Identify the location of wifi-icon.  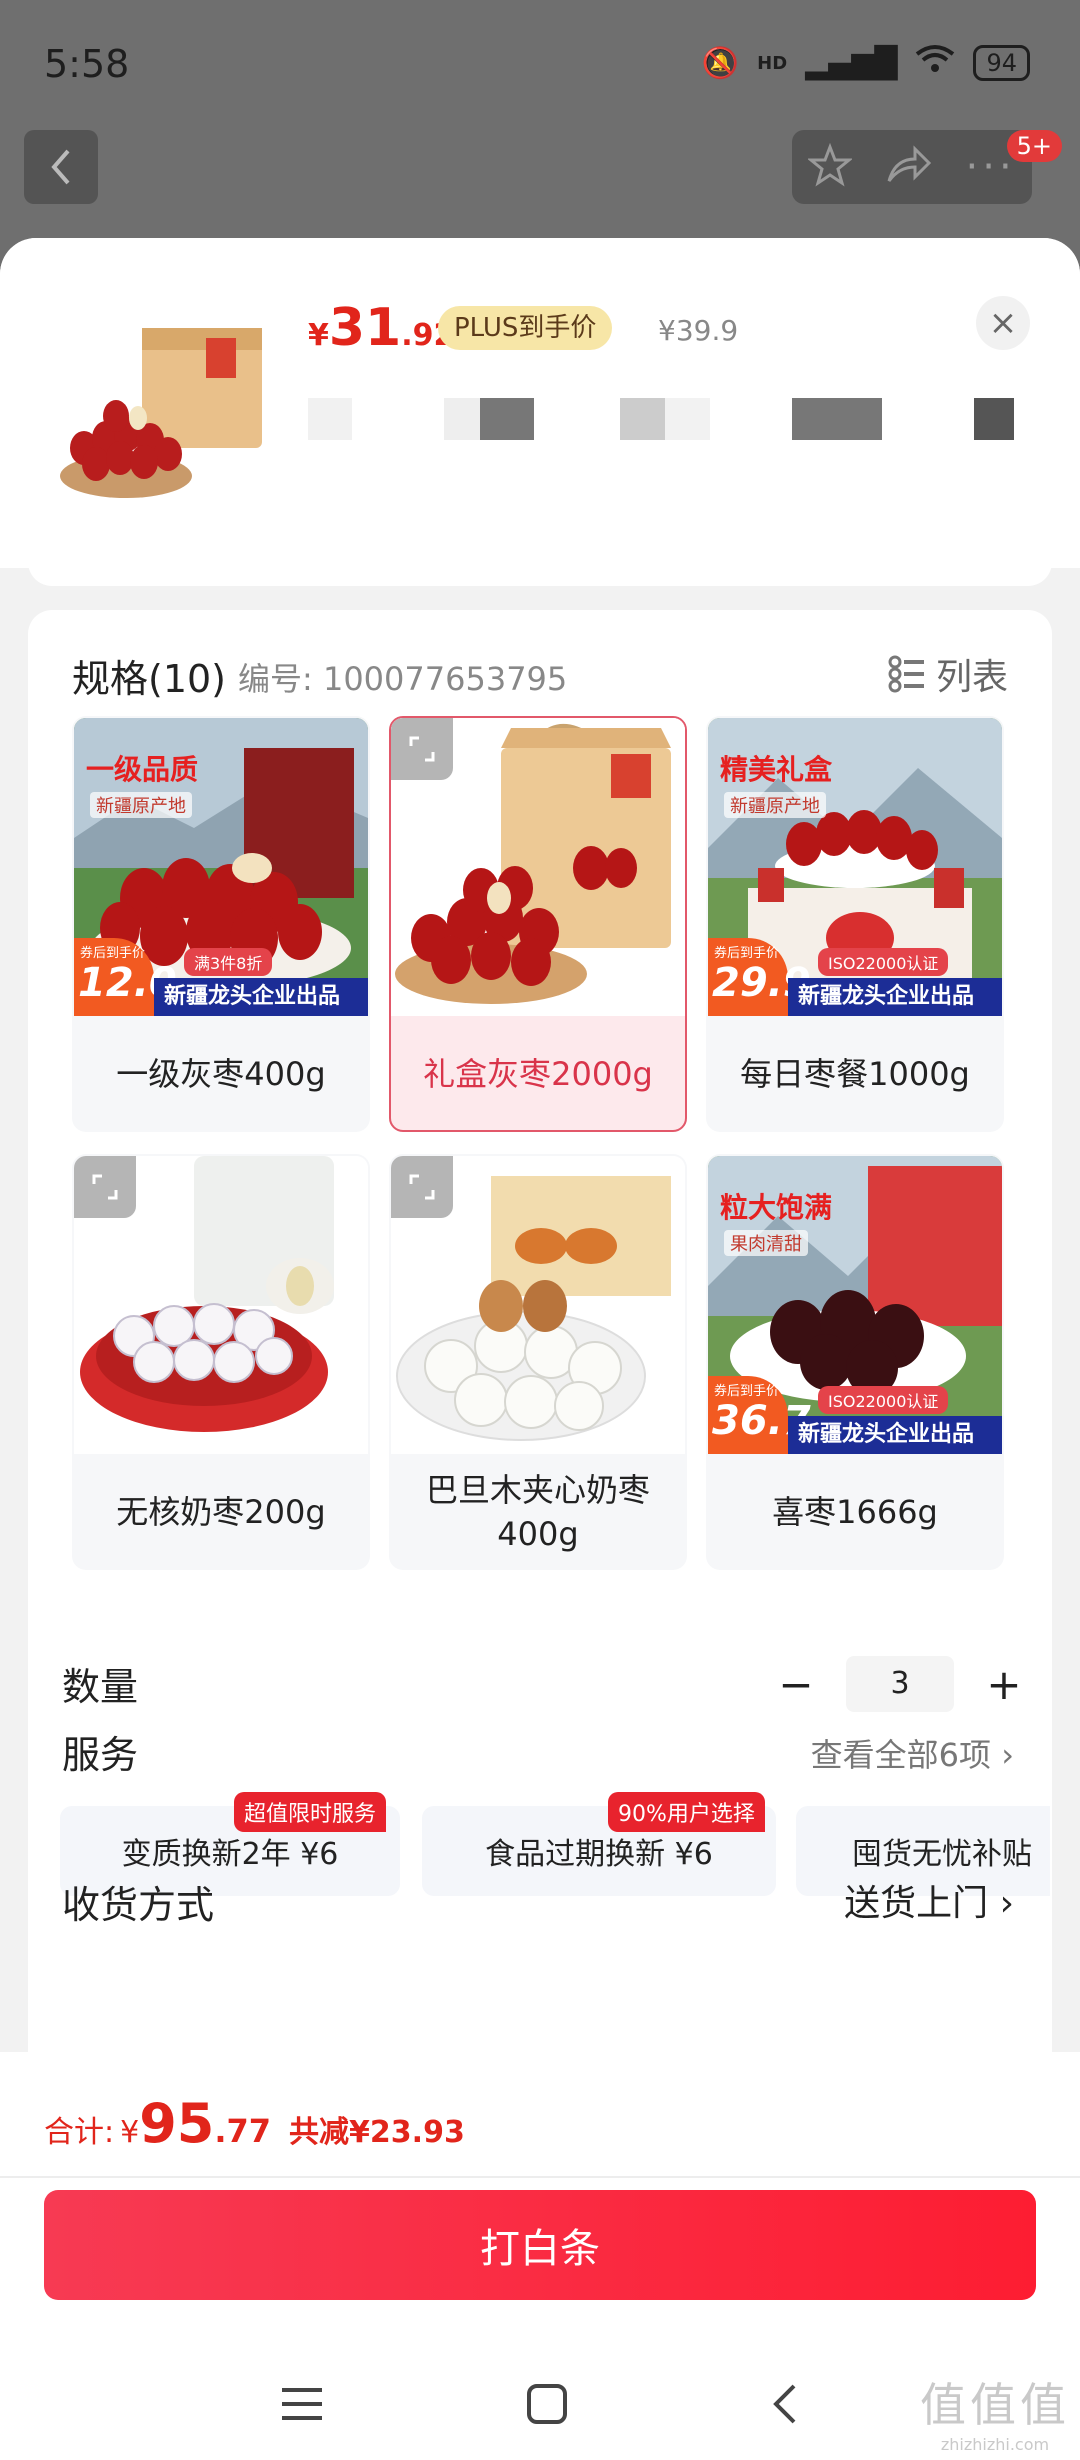
(935, 63).